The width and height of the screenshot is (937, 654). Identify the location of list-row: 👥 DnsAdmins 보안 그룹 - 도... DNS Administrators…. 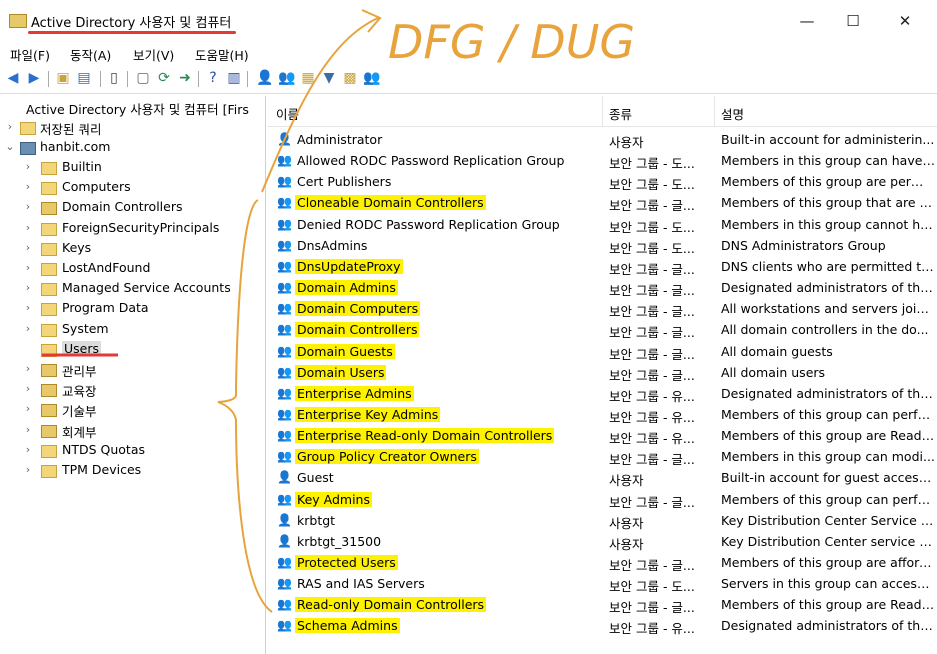
(602, 245).